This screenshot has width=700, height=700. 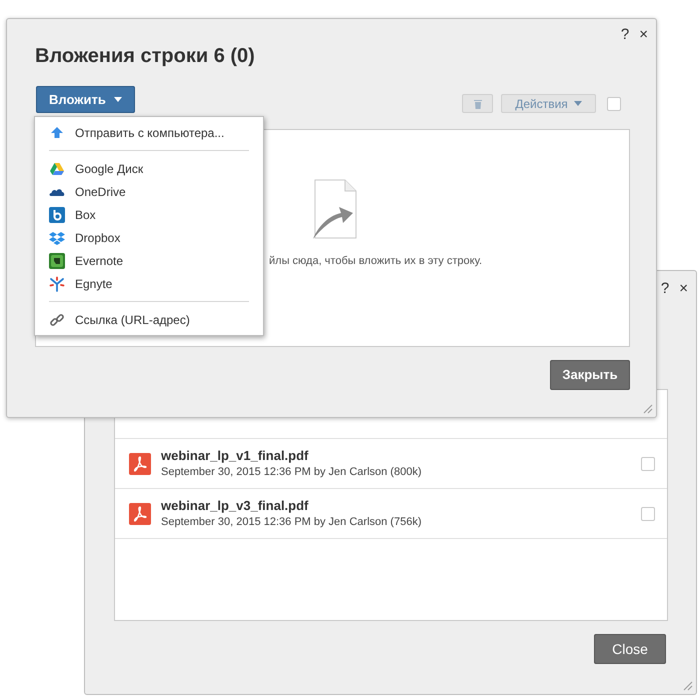 What do you see at coordinates (149, 260) in the screenshot?
I see `menu-item: Evernote` at bounding box center [149, 260].